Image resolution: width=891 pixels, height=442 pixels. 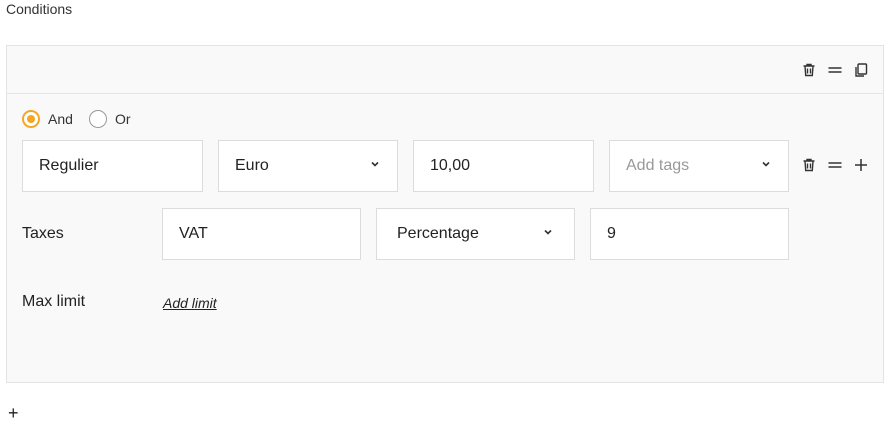 What do you see at coordinates (98, 119) in the screenshot?
I see `radio-or-indicator` at bounding box center [98, 119].